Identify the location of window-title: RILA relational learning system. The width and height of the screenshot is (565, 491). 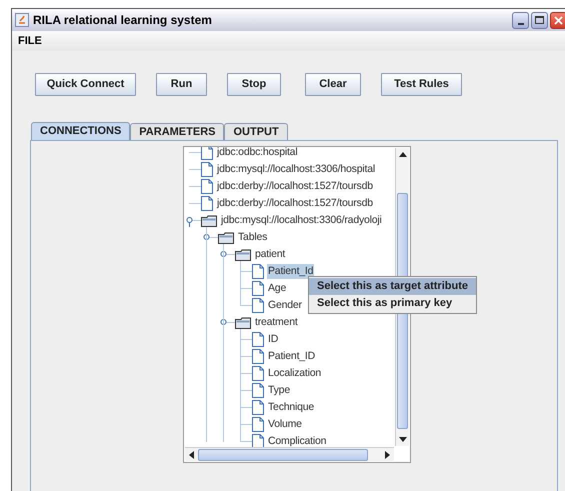
(122, 20).